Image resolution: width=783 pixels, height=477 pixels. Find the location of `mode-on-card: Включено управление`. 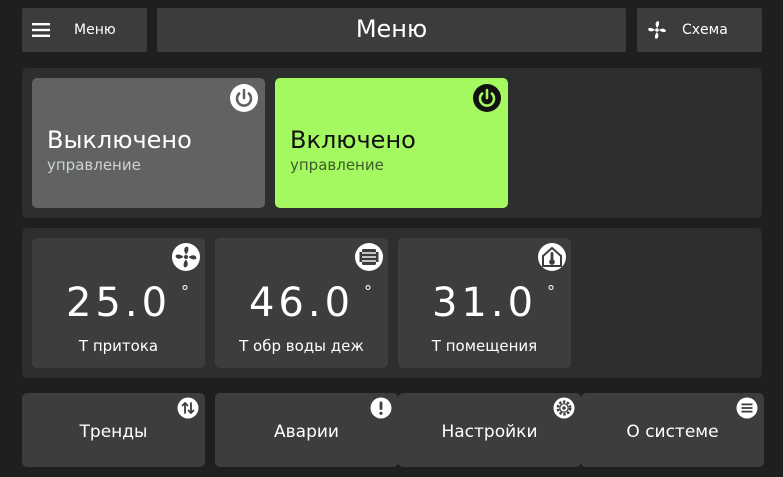

mode-on-card: Включено управление is located at coordinates (391, 143).